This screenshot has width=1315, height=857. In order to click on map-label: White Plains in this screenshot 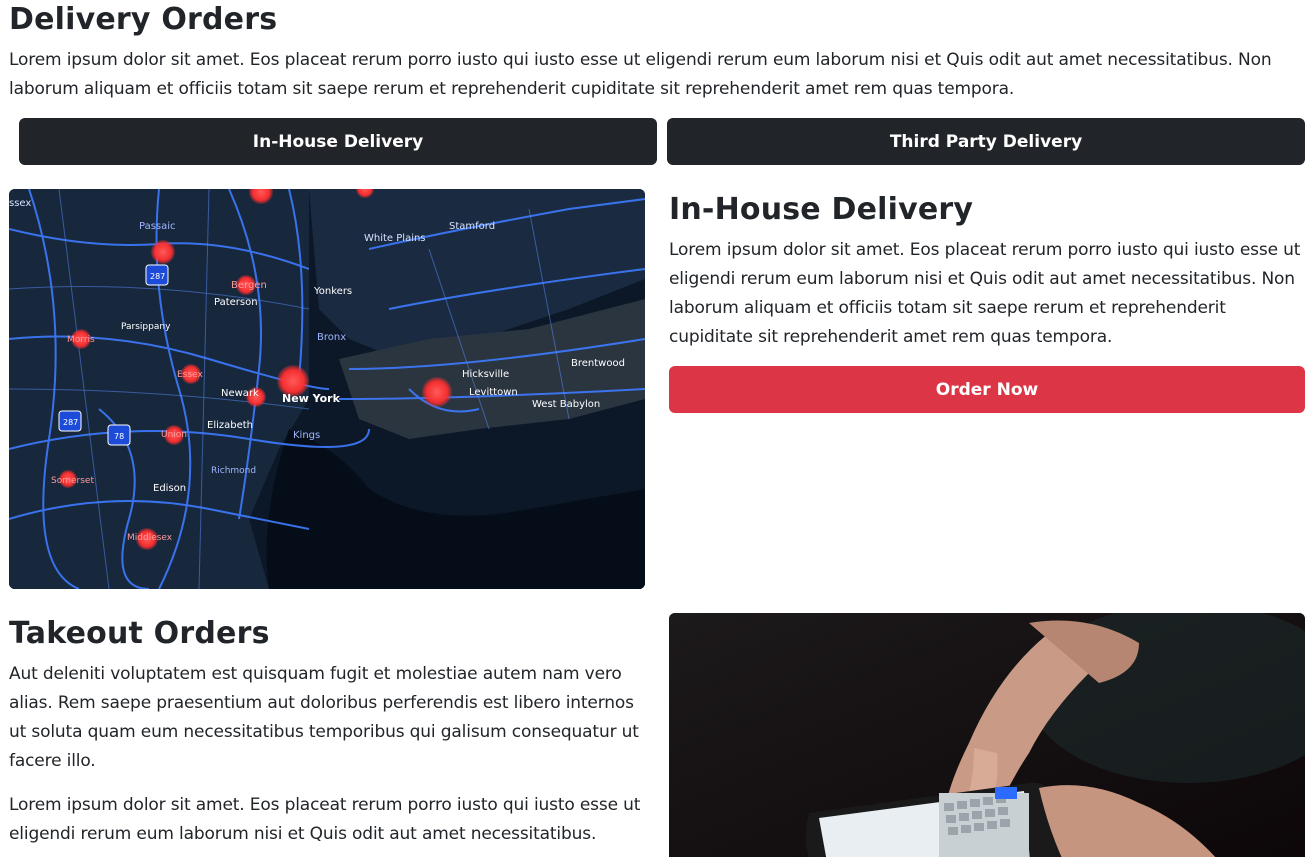, I will do `click(395, 238)`.